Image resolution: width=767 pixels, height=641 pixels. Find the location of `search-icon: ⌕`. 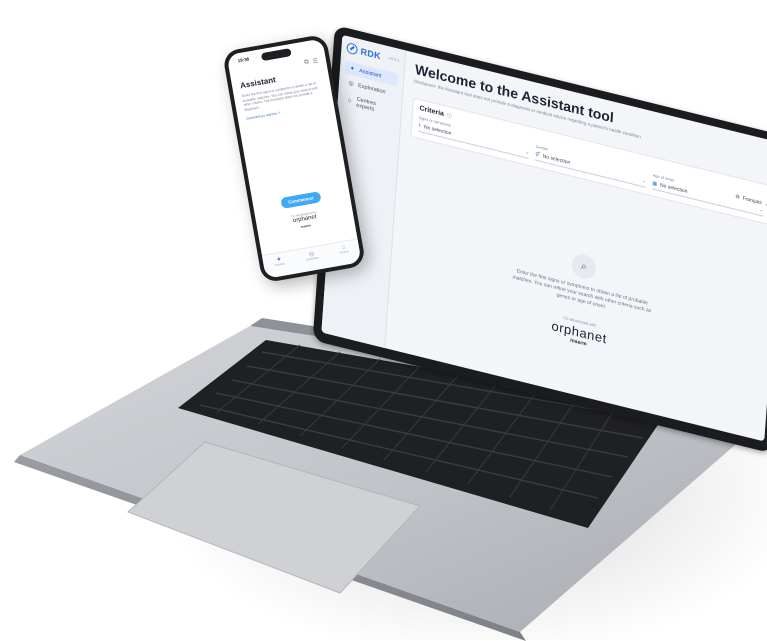

search-icon: ⌕ is located at coordinates (583, 266).